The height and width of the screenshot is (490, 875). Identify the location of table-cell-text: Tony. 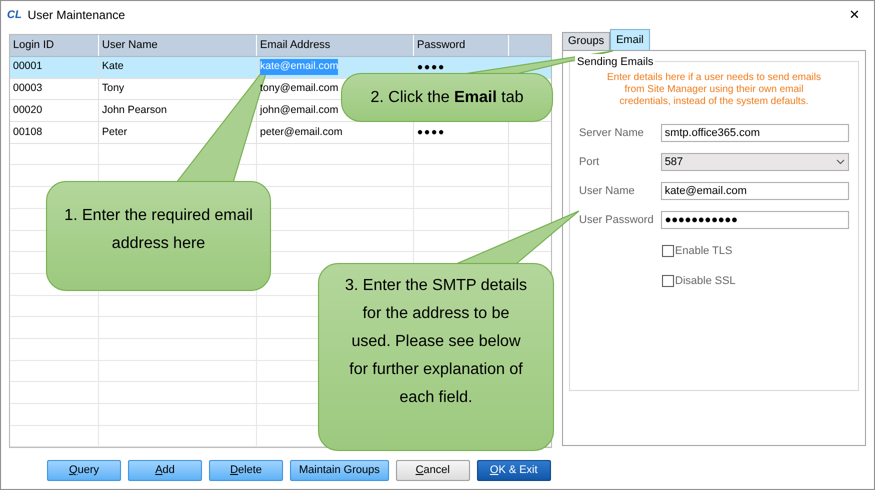
(113, 88).